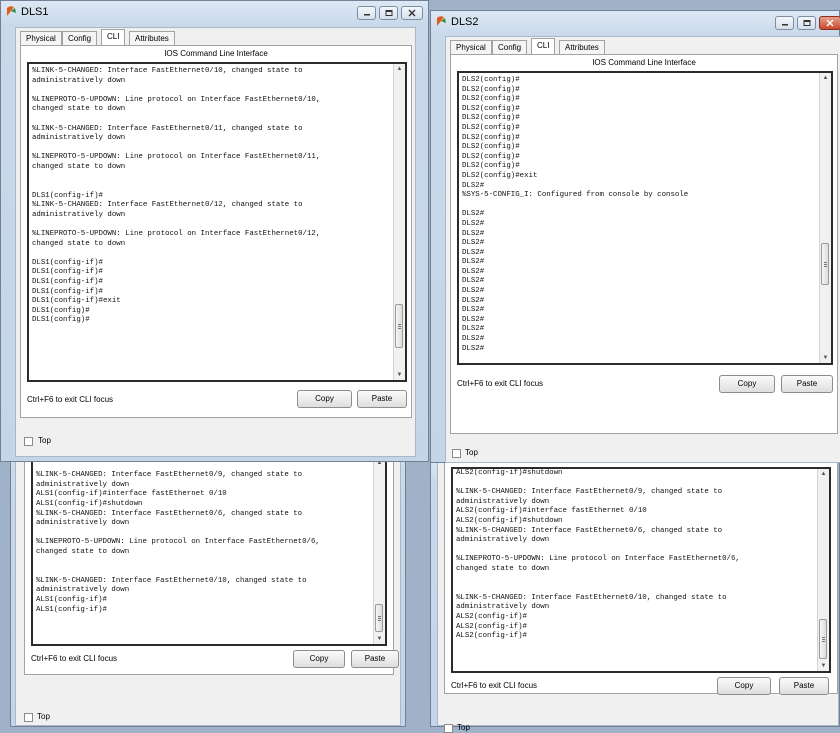 The height and width of the screenshot is (733, 840). I want to click on console-line: ALS1(config-if)#, so click(71, 609).